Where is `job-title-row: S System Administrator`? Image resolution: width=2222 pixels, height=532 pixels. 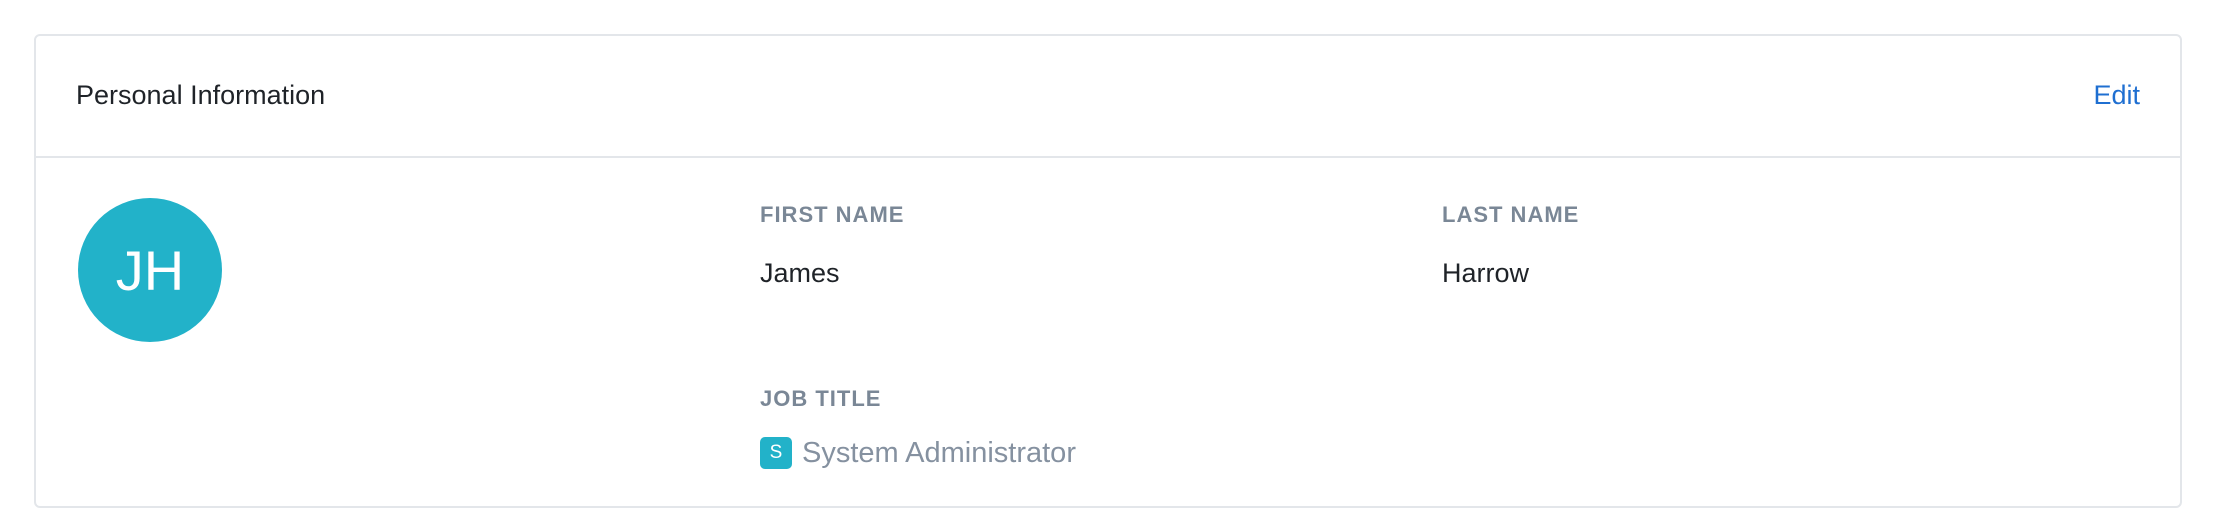
job-title-row: S System Administrator is located at coordinates (918, 453).